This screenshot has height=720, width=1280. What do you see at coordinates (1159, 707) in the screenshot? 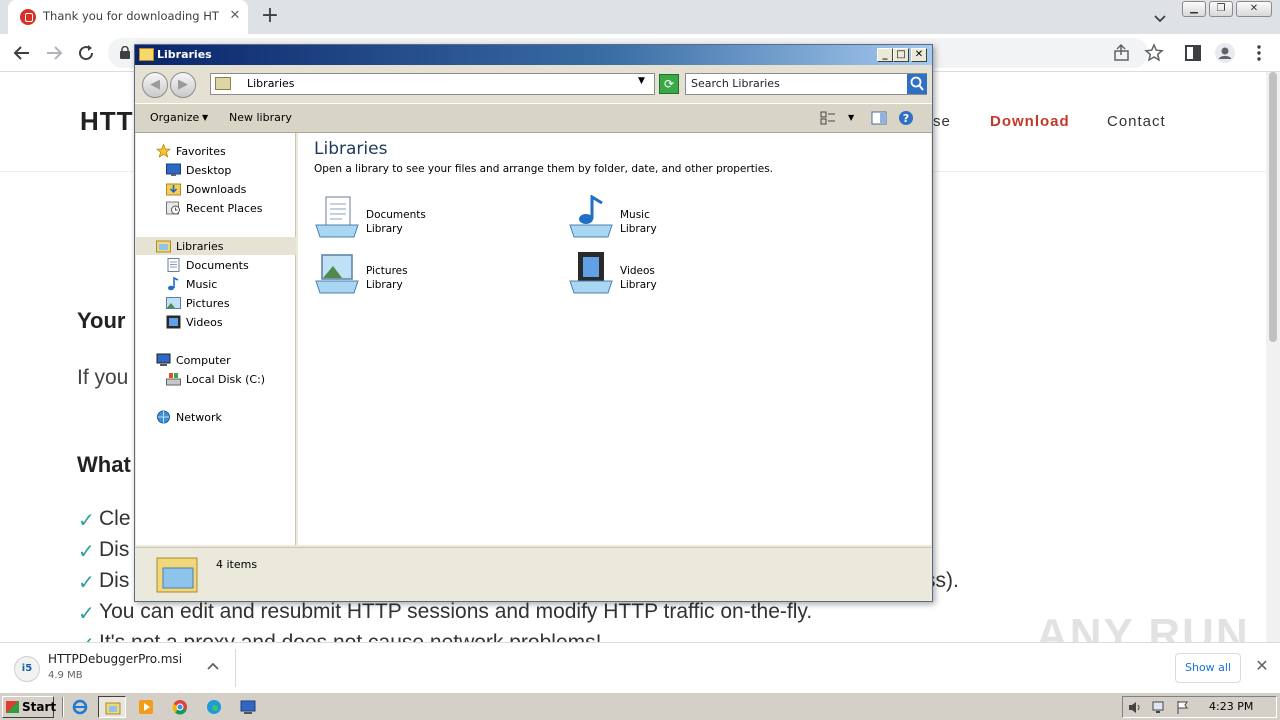
I see `network-status-icon` at bounding box center [1159, 707].